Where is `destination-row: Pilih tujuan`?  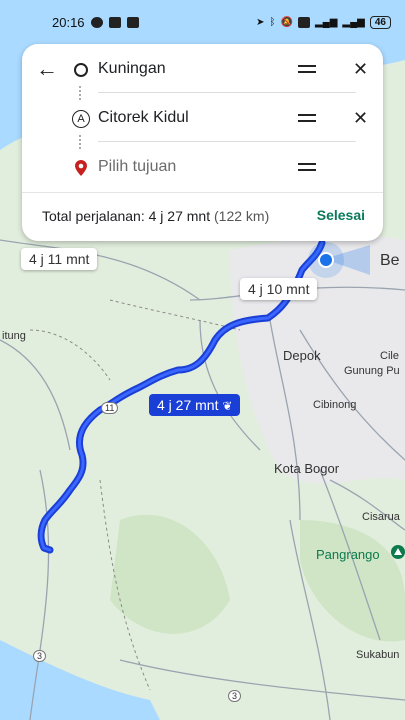
destination-row: Pilih tujuan is located at coordinates (222, 168).